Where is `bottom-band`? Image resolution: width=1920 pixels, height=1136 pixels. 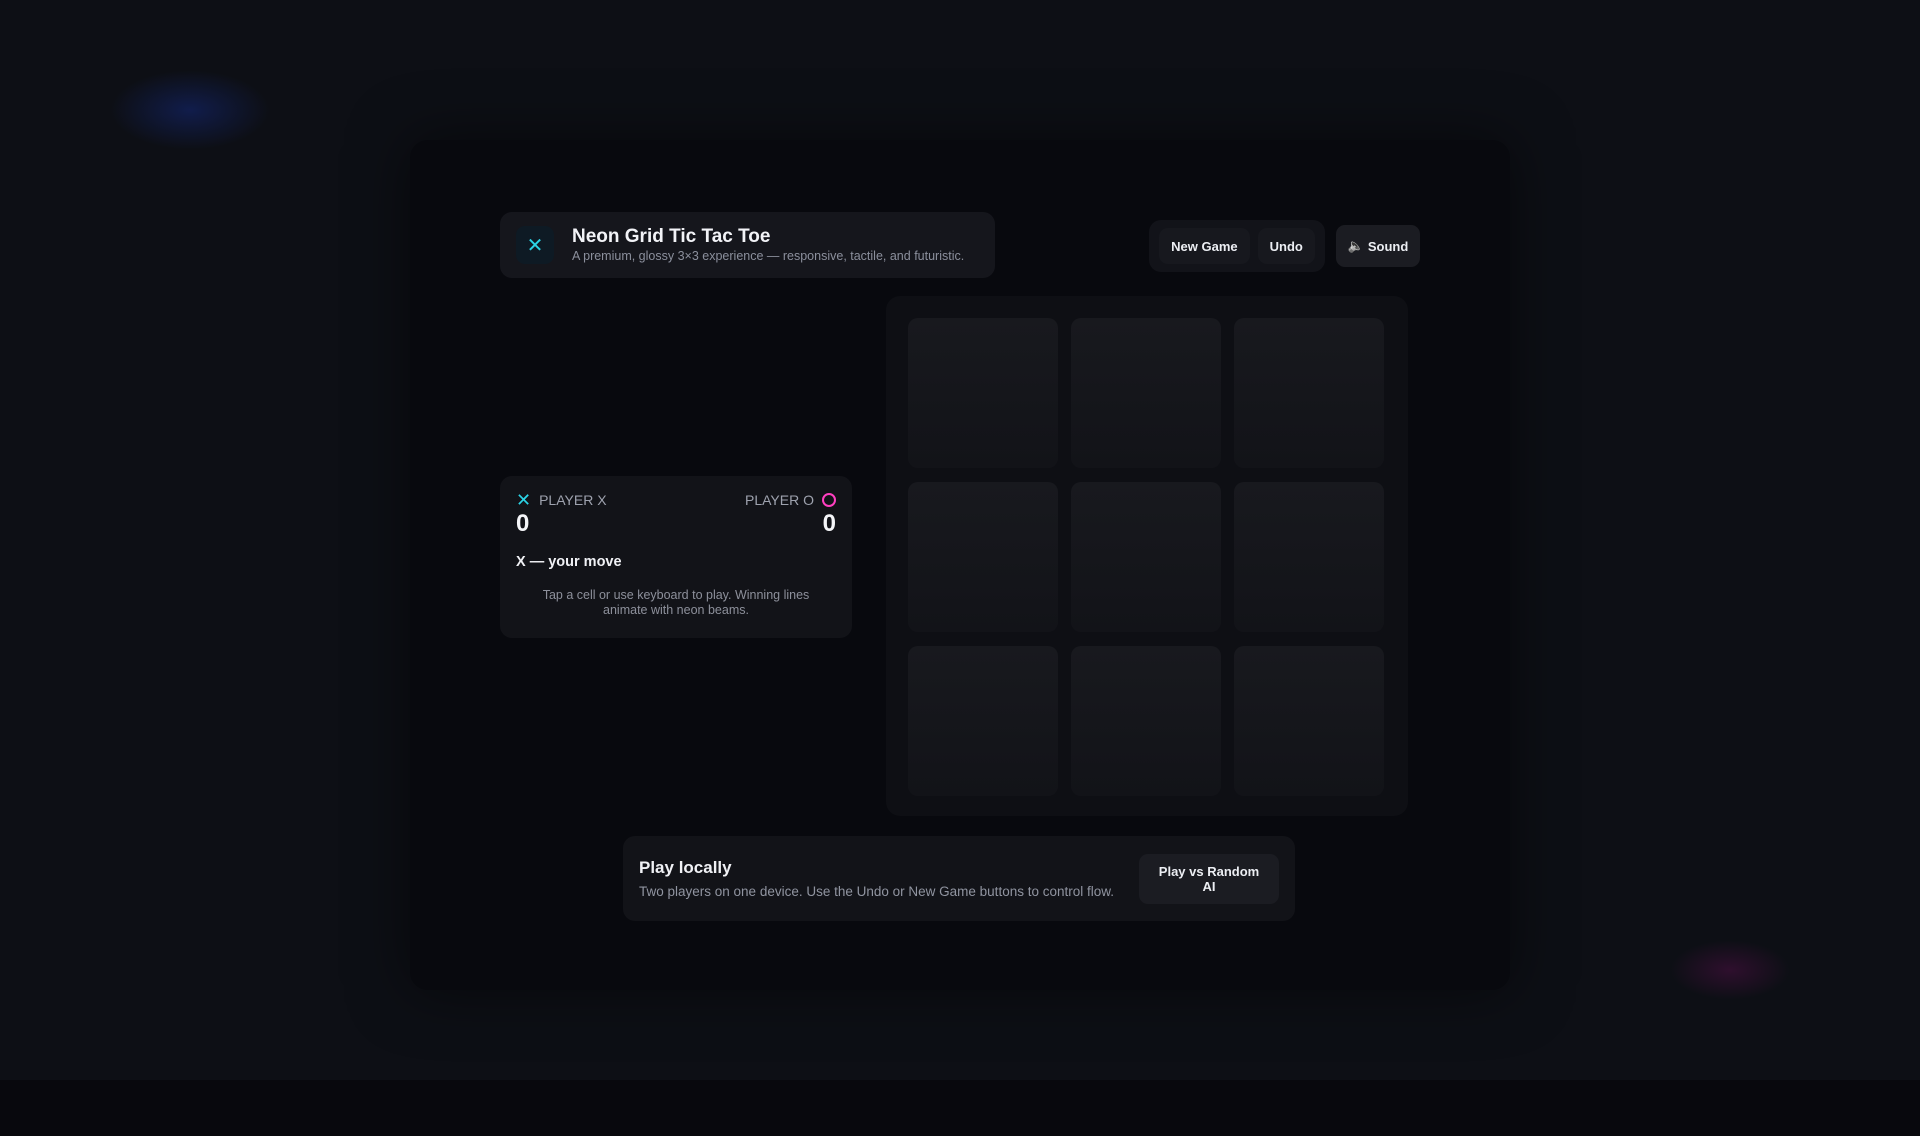 bottom-band is located at coordinates (960, 1108).